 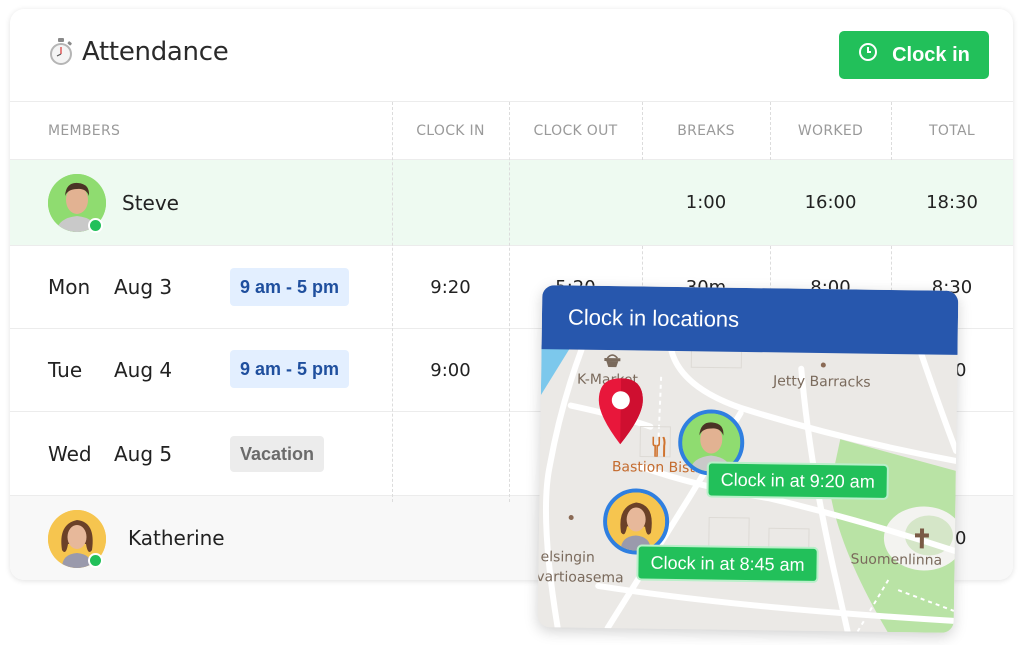 What do you see at coordinates (450, 131) in the screenshot?
I see `column-header-clock-in: CLOCK IN` at bounding box center [450, 131].